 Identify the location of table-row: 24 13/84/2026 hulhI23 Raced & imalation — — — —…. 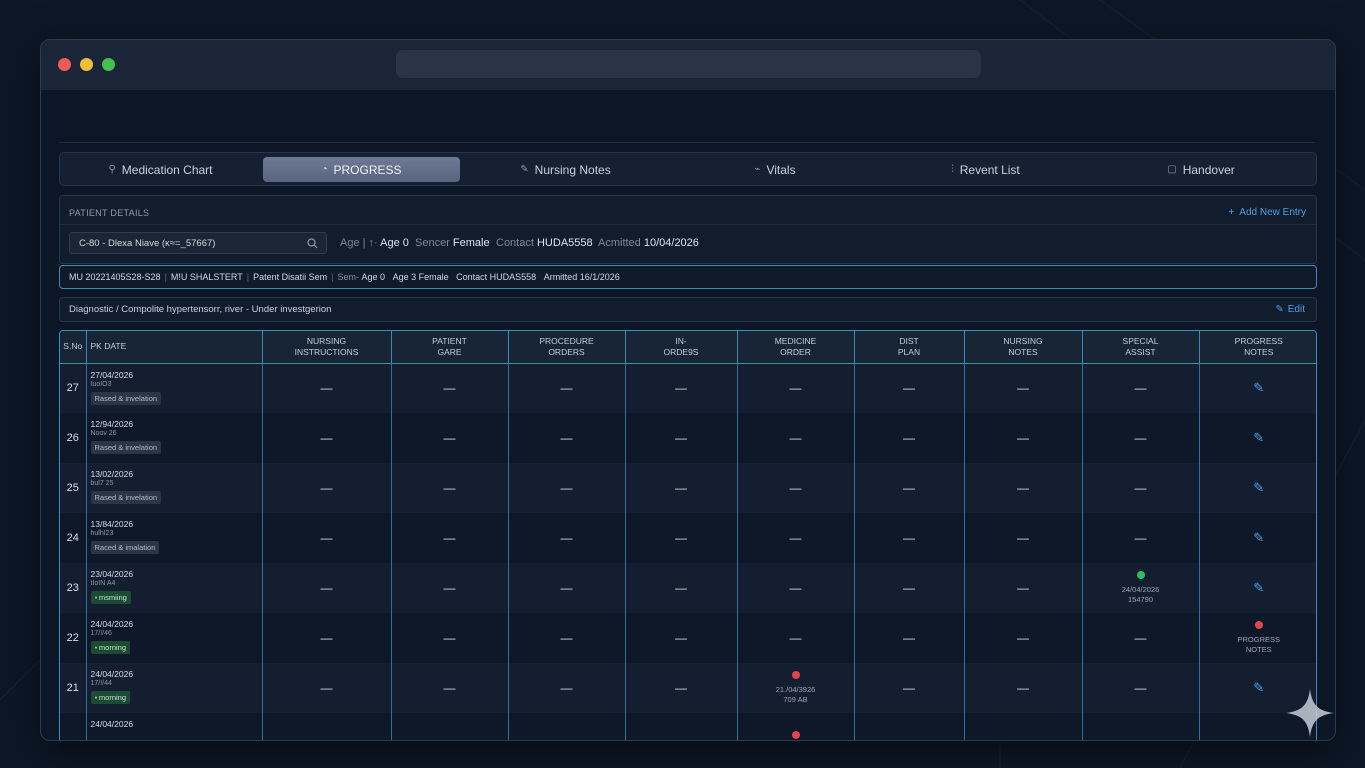
(688, 538).